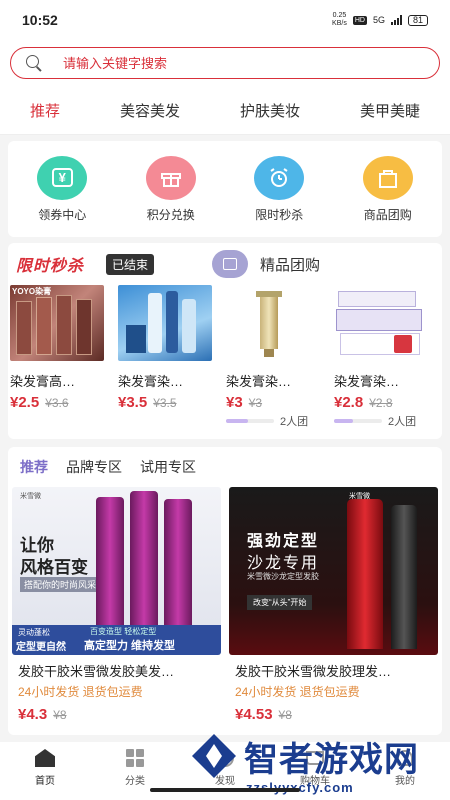 The image size is (450, 800). I want to click on tab-hair-beauty: 美容美发, so click(150, 110).